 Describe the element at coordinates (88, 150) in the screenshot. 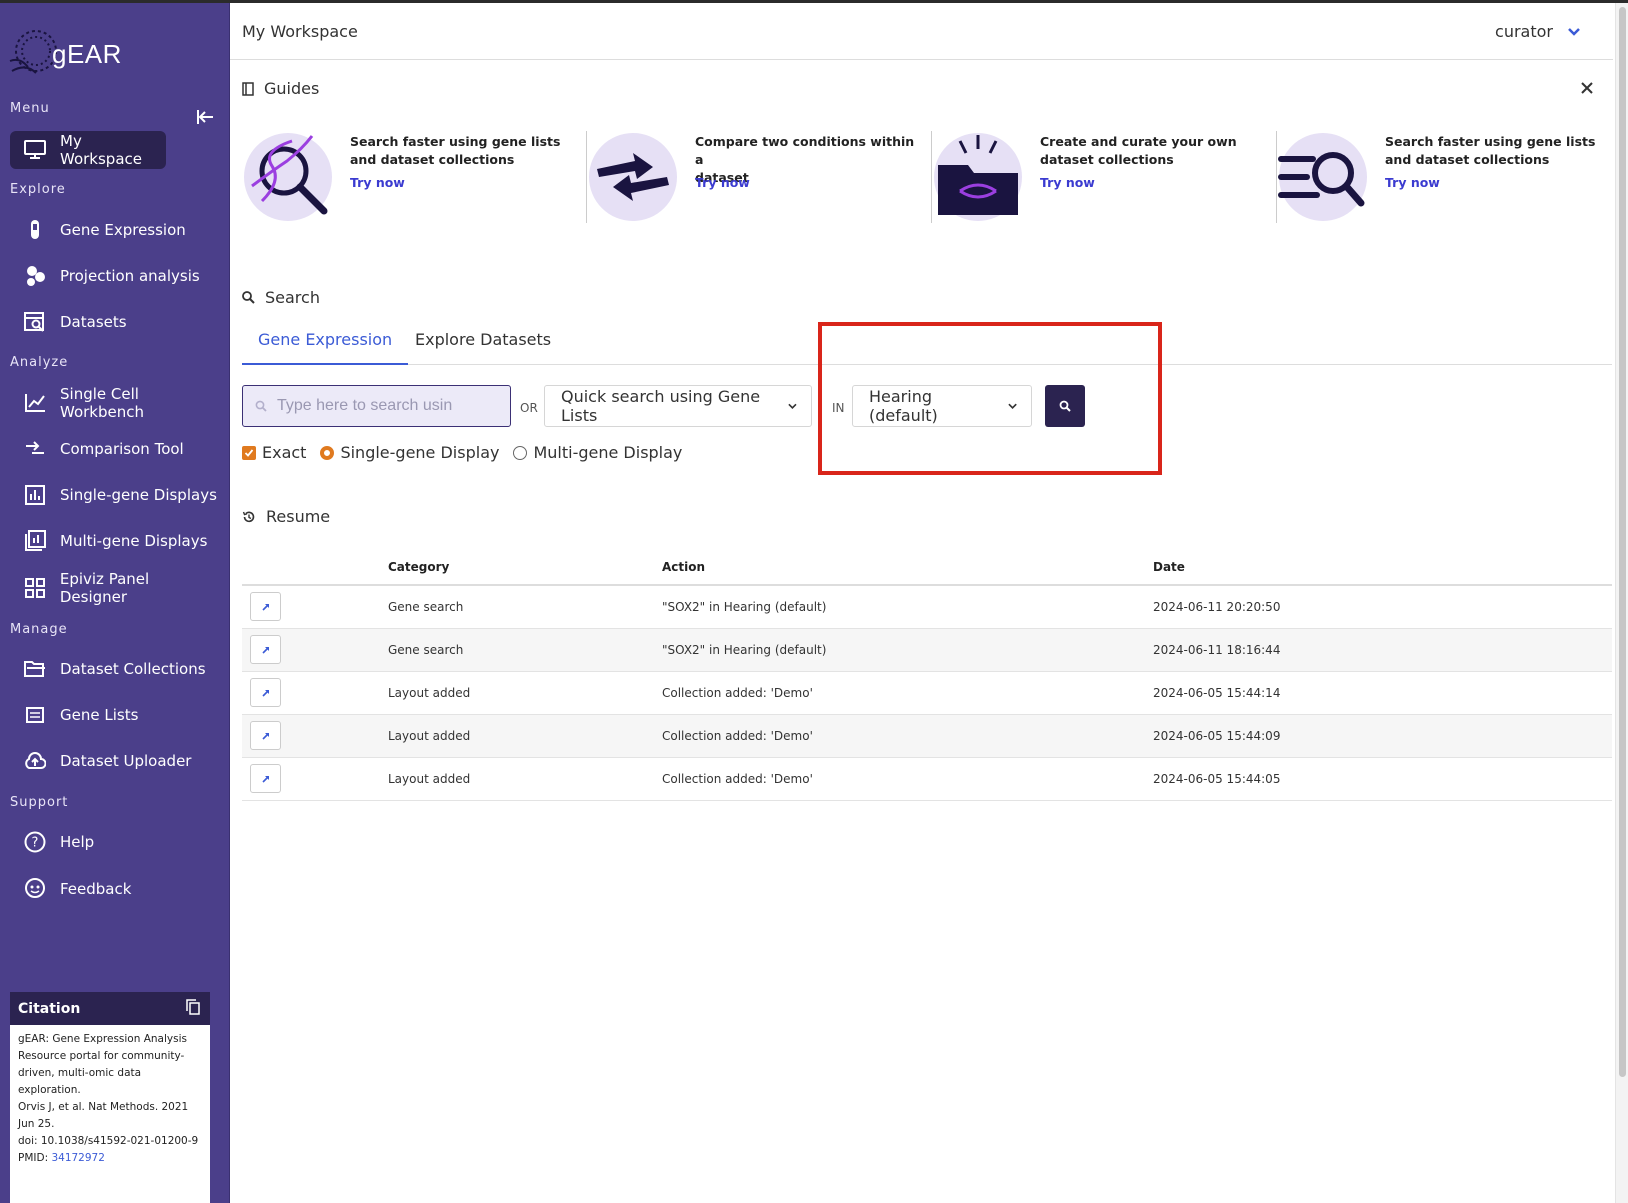

I see `sidebar-item-my-workspace: My Workspace` at that location.